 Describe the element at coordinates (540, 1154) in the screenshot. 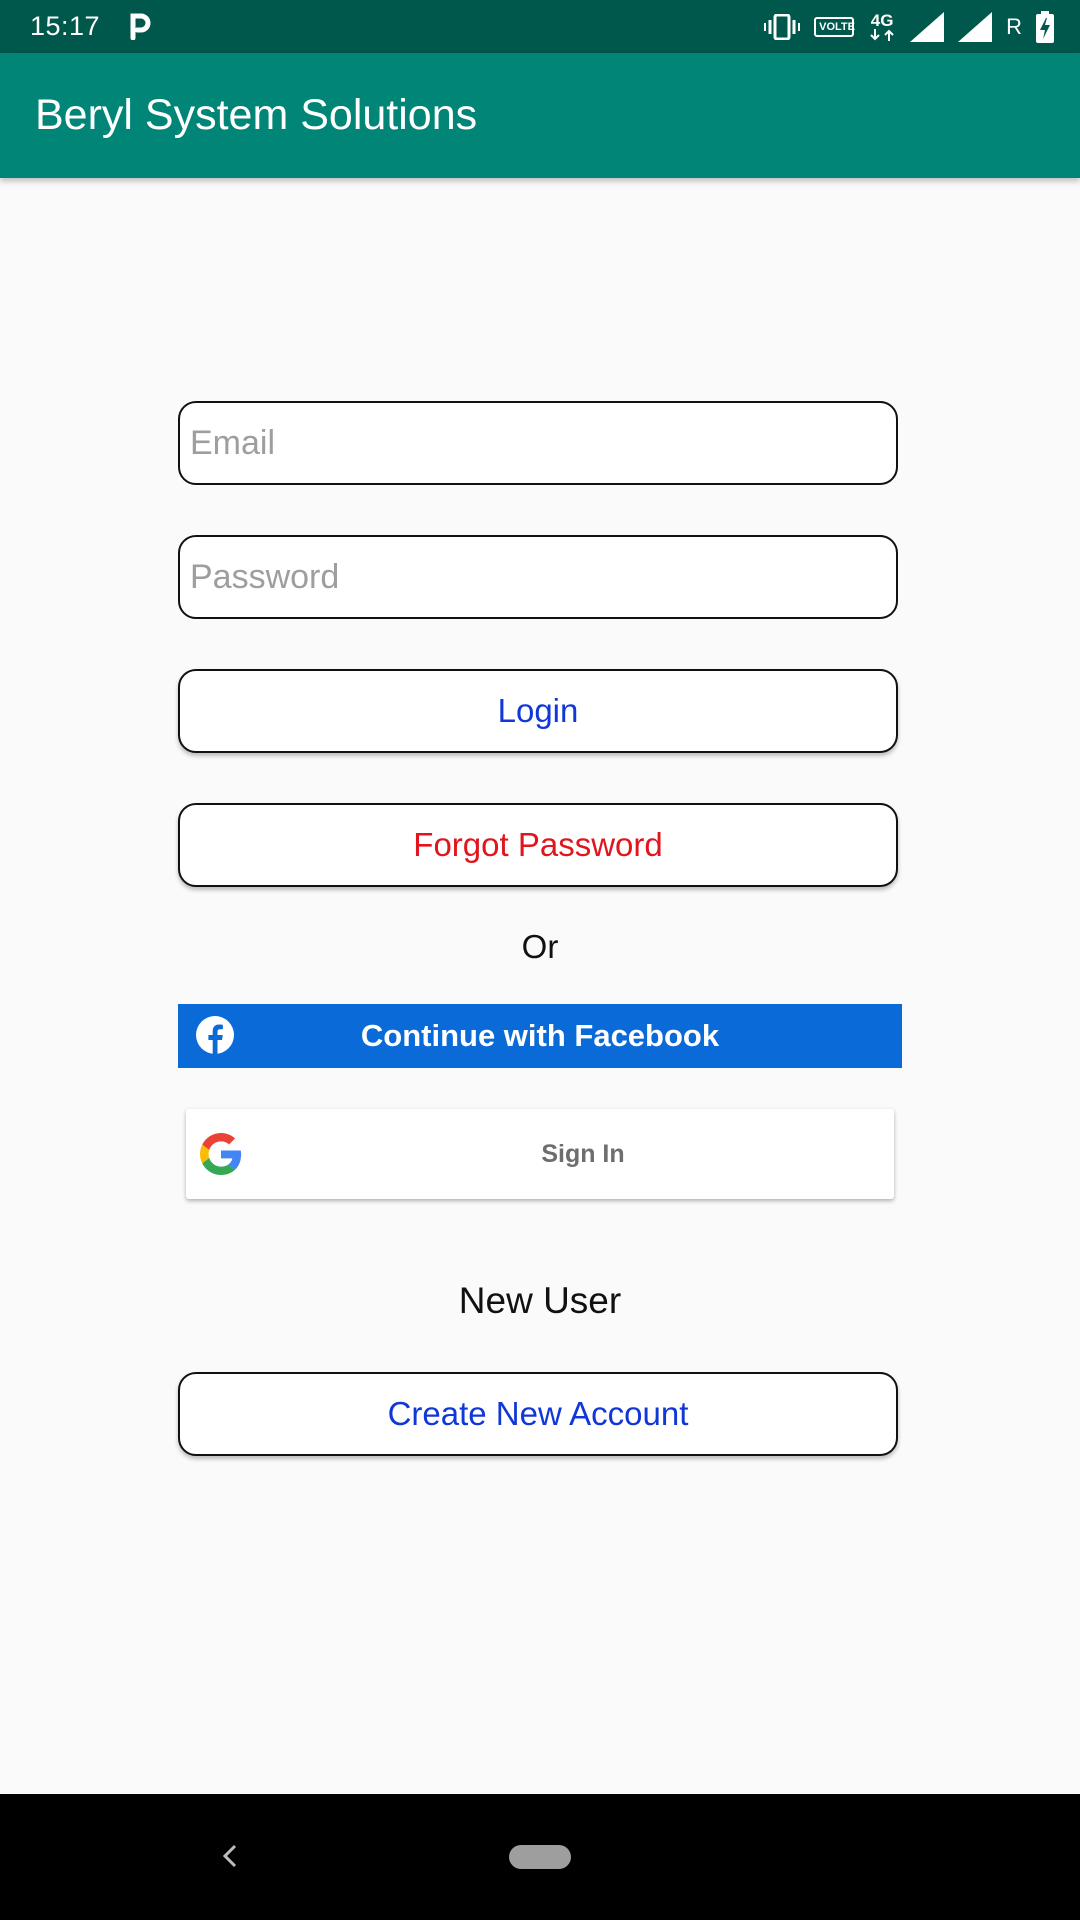

I see `google-sign-in-button: Sign In` at that location.